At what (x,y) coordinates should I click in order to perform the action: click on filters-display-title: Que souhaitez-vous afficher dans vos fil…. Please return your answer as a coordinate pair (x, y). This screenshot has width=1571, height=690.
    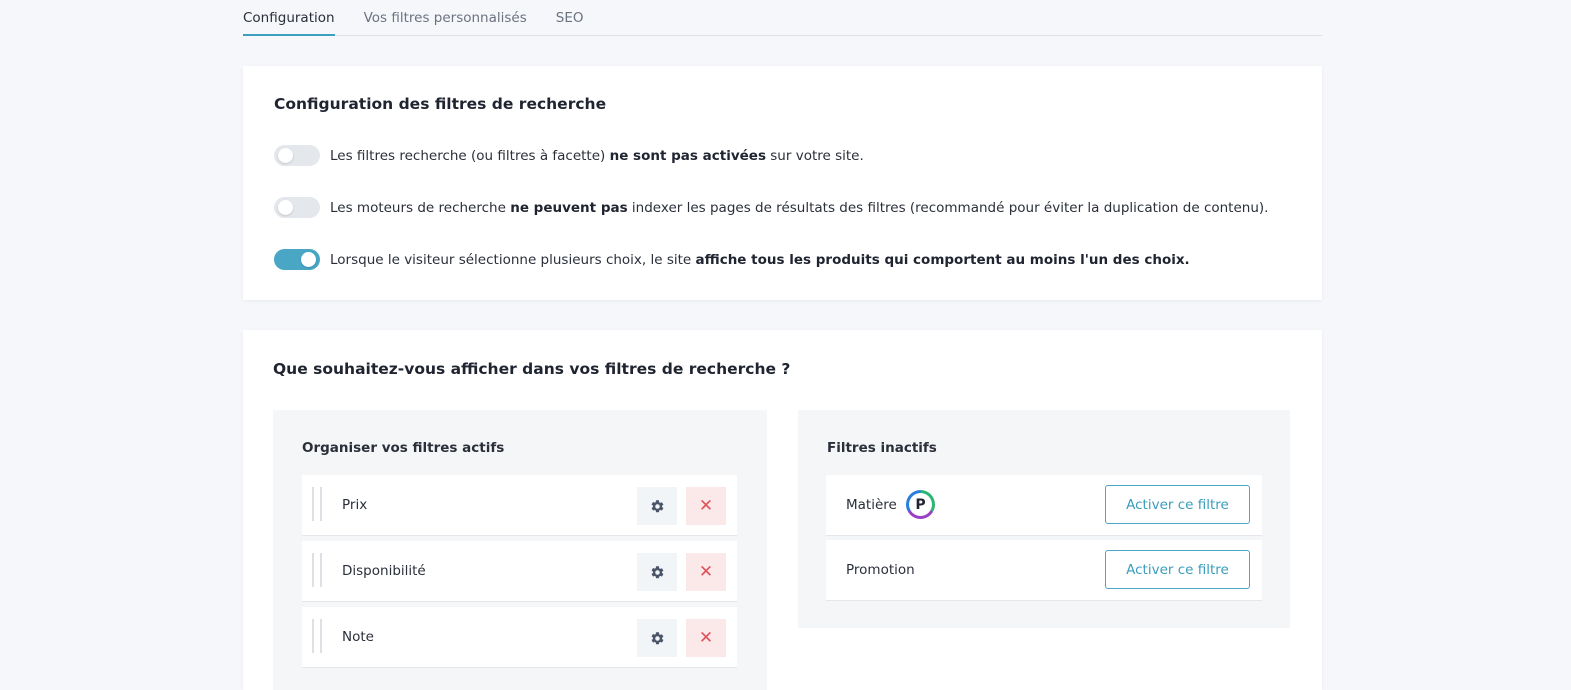
    Looking at the image, I should click on (532, 369).